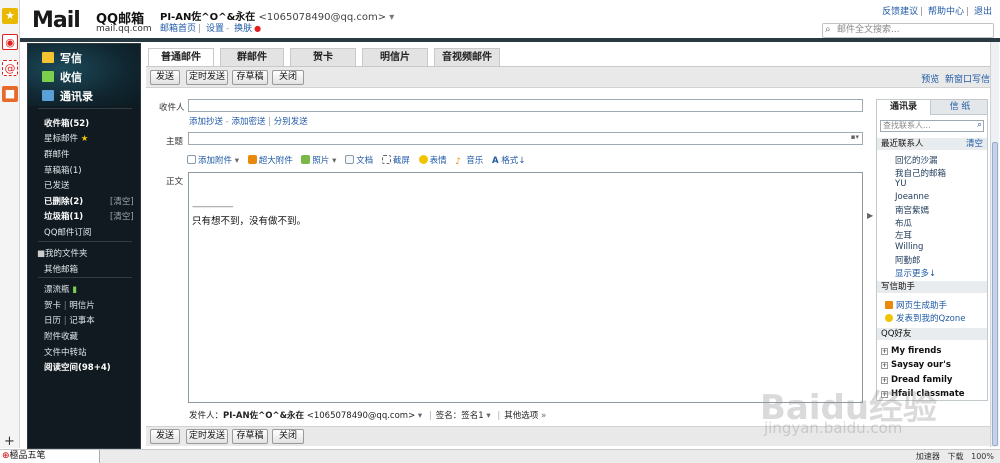 Image resolution: width=1000 pixels, height=463 pixels. Describe the element at coordinates (855, 137) in the screenshot. I see `priority-icon: ▪▾` at that location.